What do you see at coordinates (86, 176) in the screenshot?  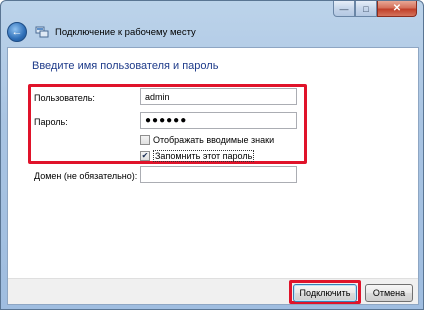 I see `domain-label: Домен (не обязательно):` at bounding box center [86, 176].